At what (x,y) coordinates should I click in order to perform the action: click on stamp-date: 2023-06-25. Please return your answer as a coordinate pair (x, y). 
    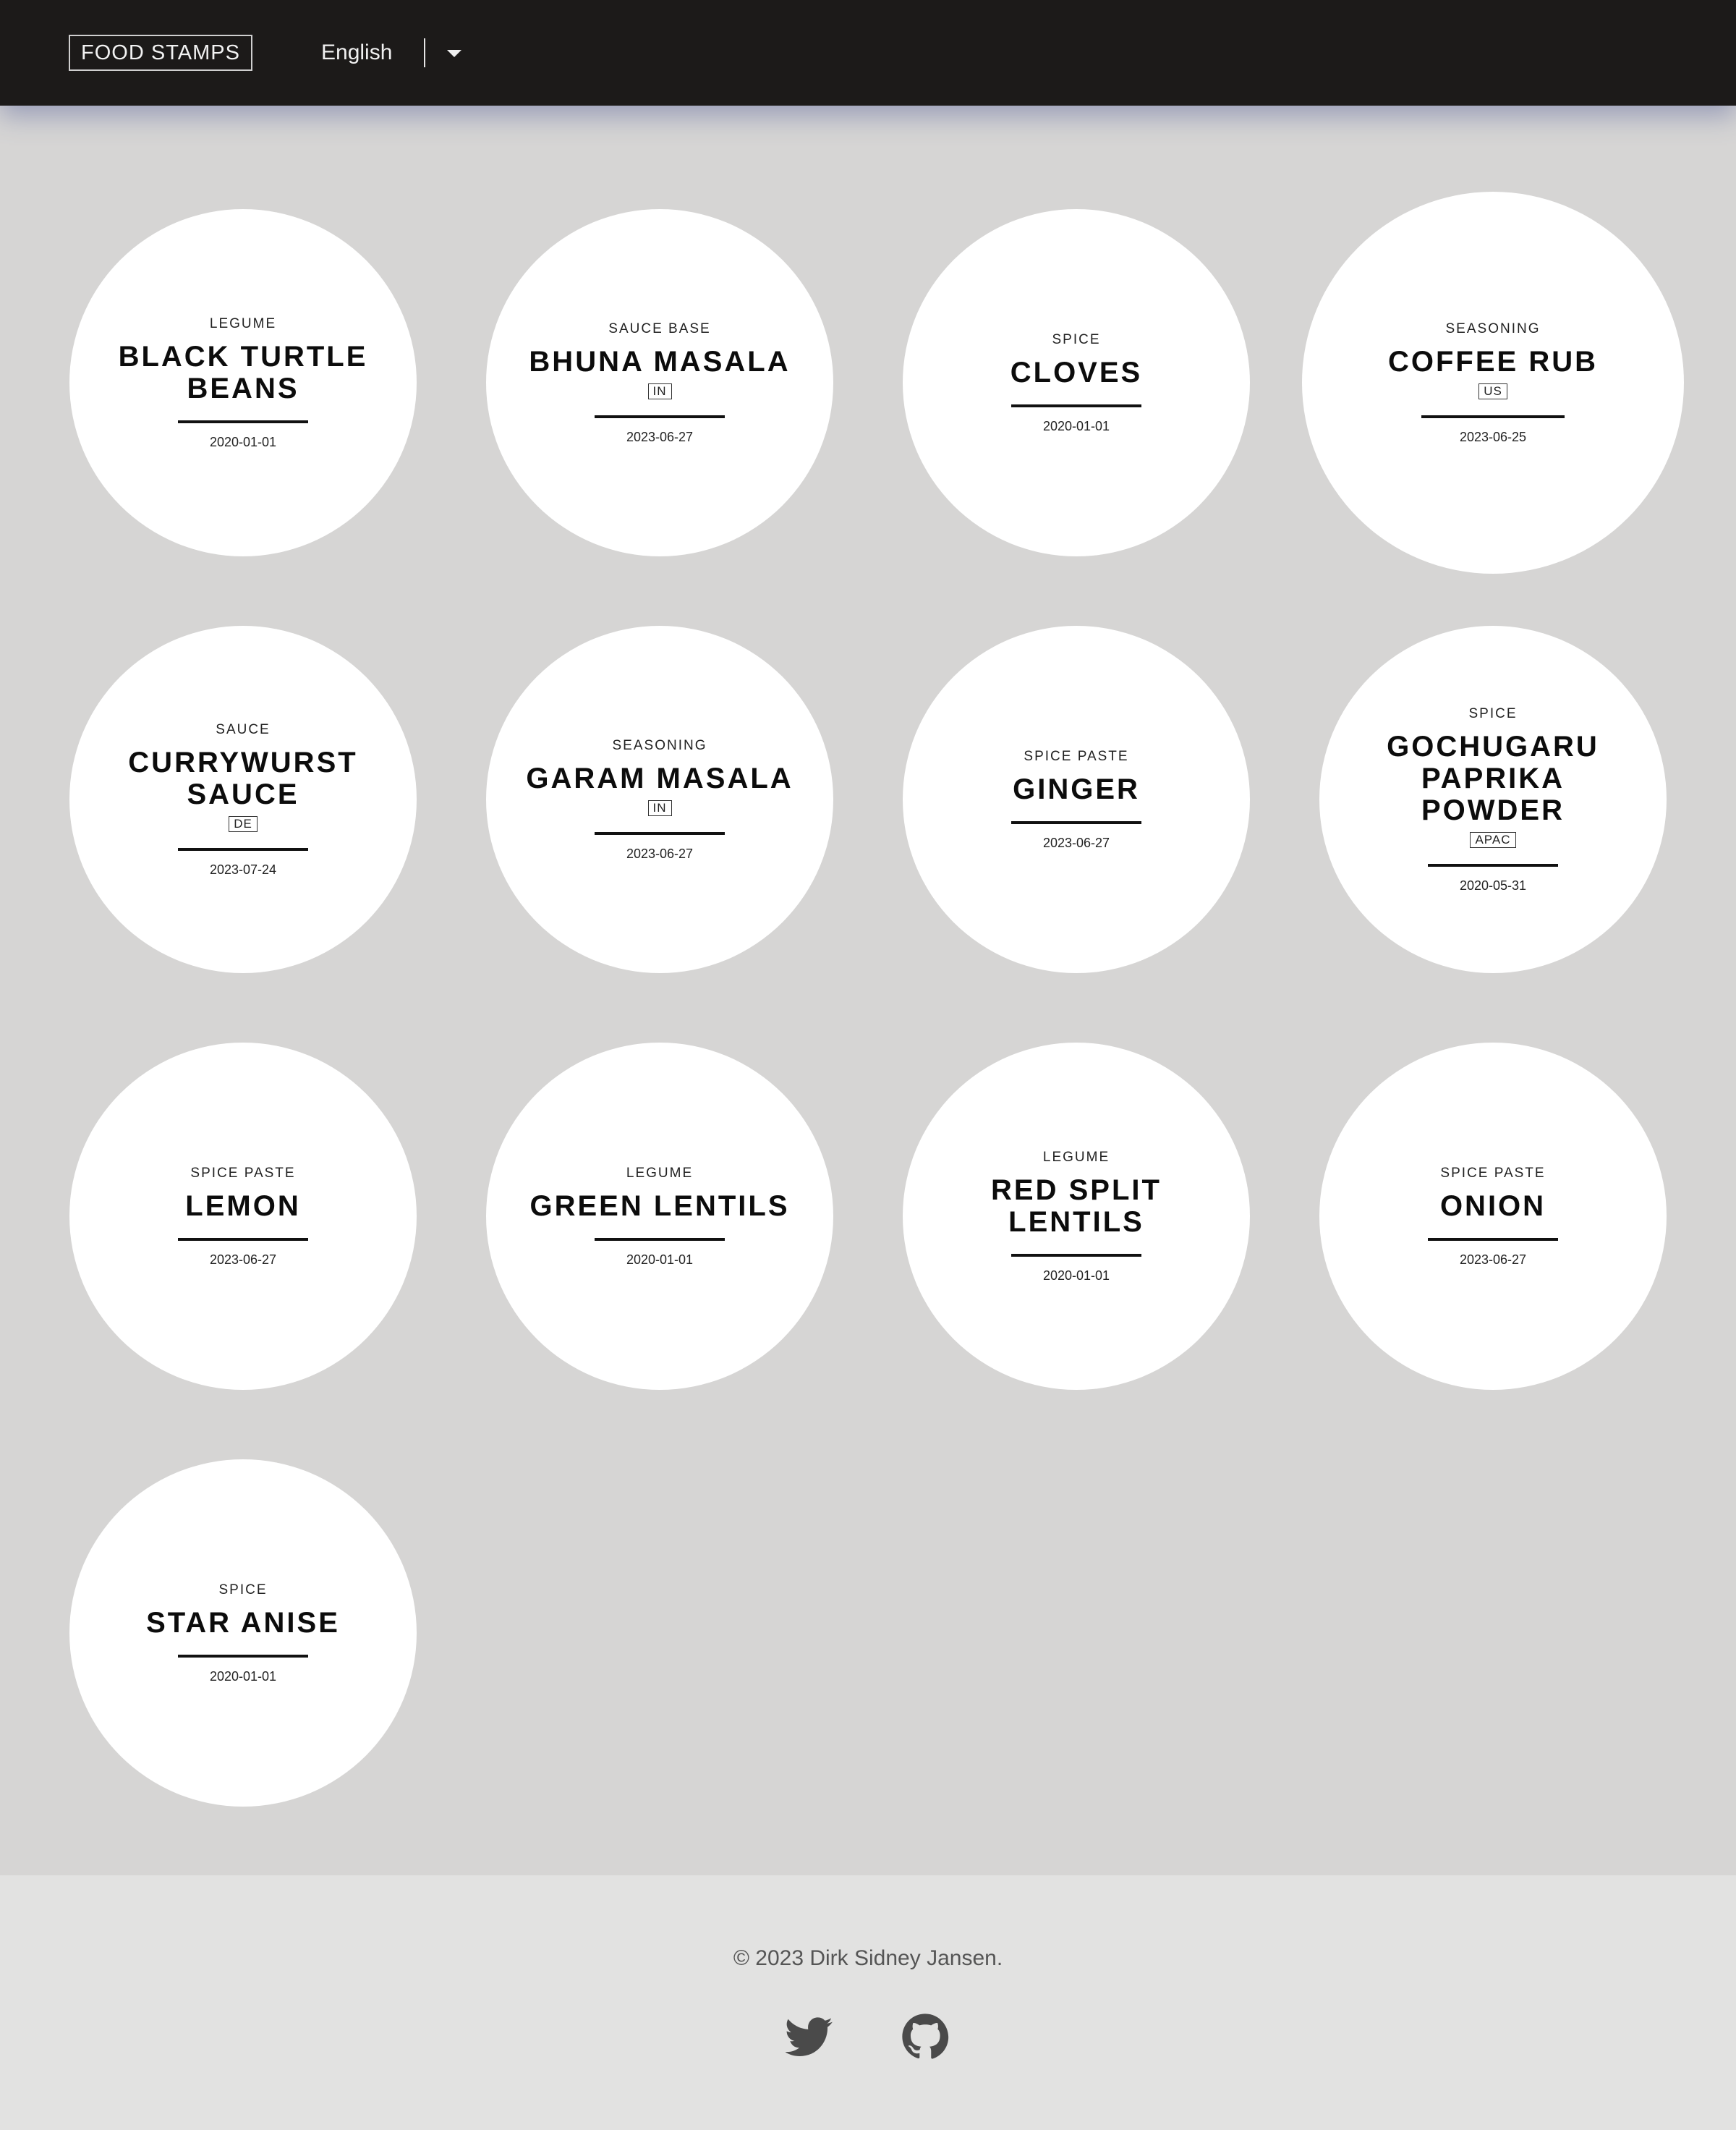
    Looking at the image, I should click on (1493, 436).